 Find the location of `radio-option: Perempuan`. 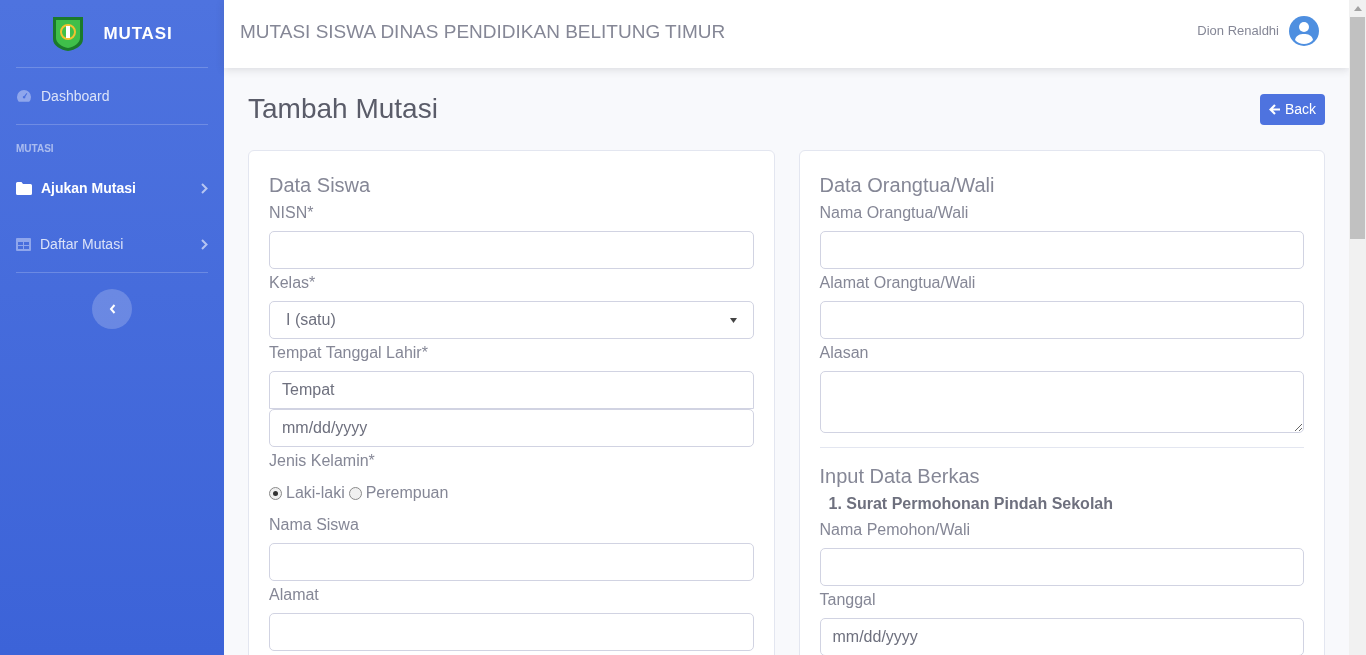

radio-option: Perempuan is located at coordinates (398, 493).